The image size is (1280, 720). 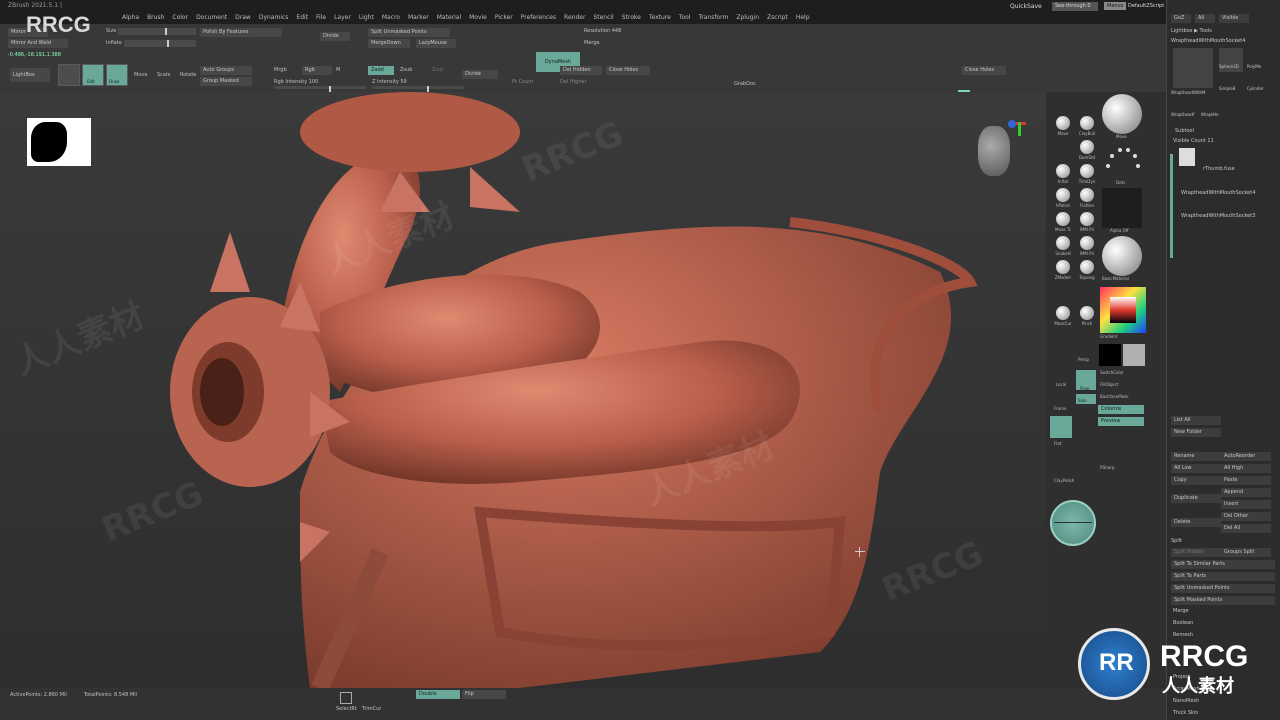 I want to click on rgb-intensity-slider: Rgb Intensity 100, so click(x=296, y=82).